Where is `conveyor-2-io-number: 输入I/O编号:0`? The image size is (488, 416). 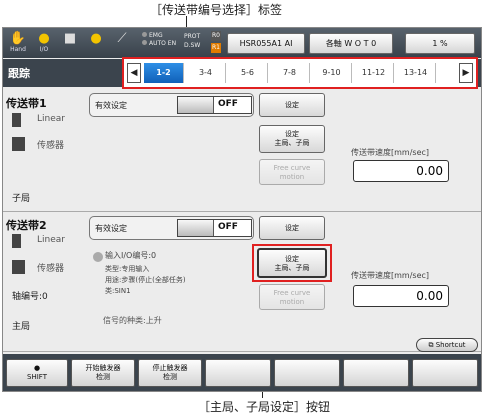 conveyor-2-io-number: 输入I/O编号:0 is located at coordinates (131, 255).